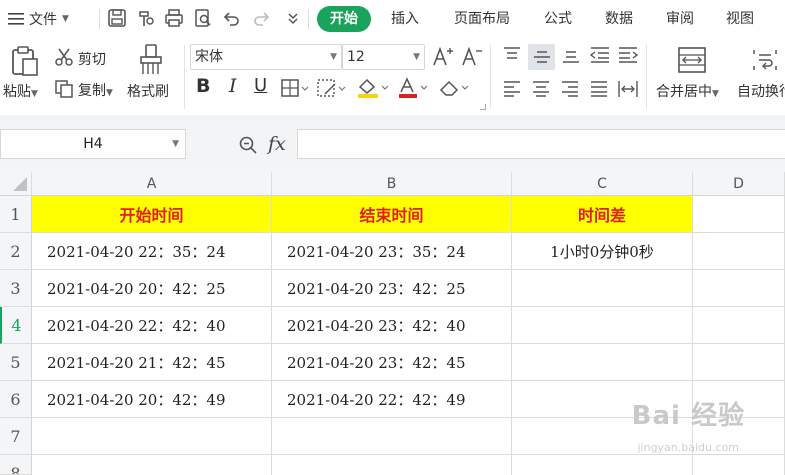 Image resolution: width=785 pixels, height=475 pixels. Describe the element at coordinates (20, 91) in the screenshot. I see `paste-button: 粘贴▼` at that location.